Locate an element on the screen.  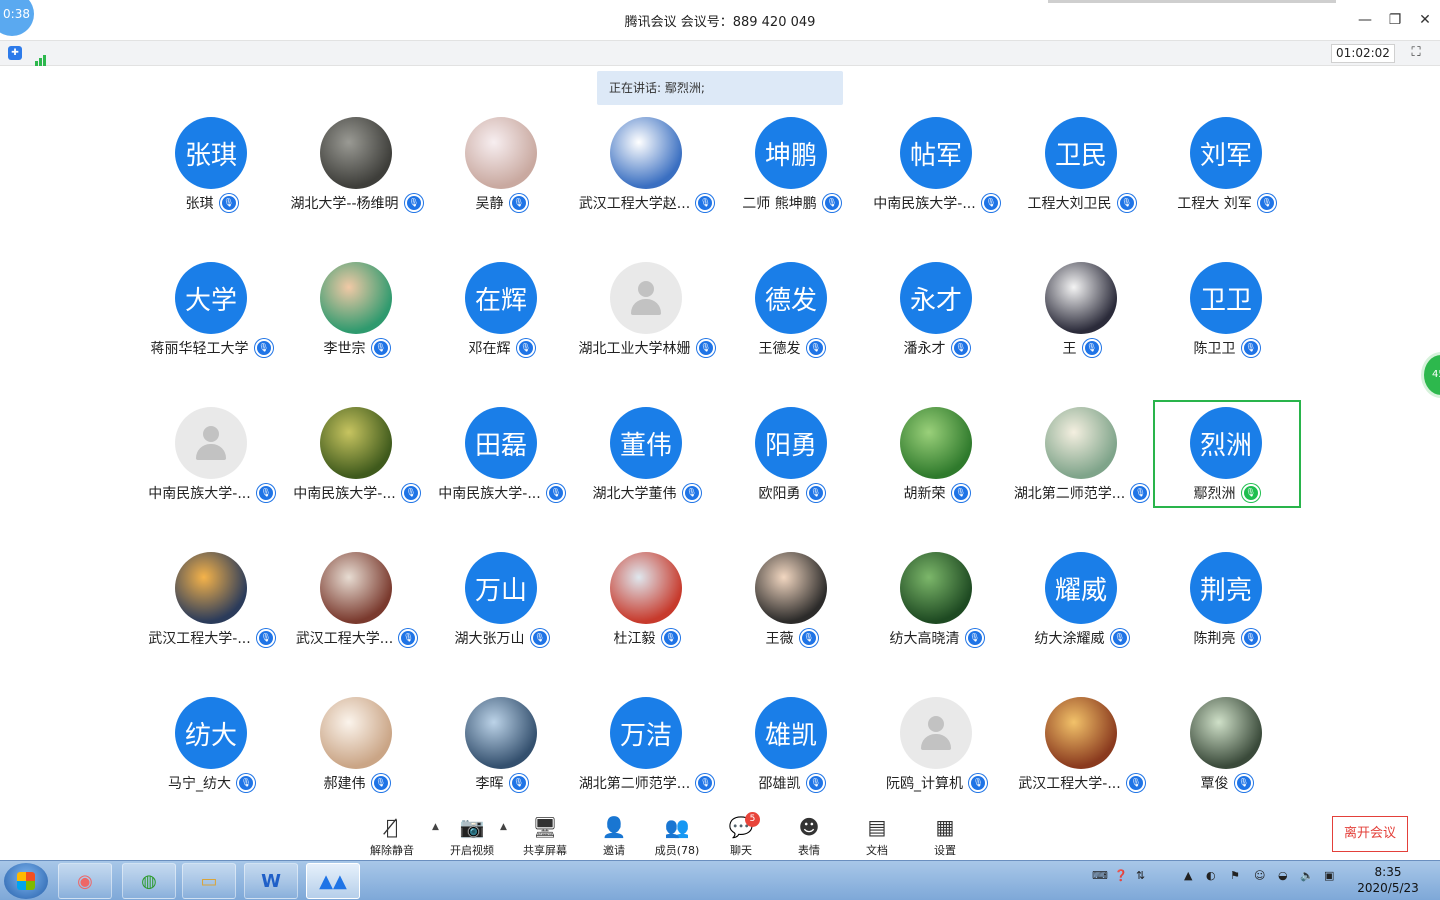
participant-tile: 胡新荣 🎙 is located at coordinates (936, 455).